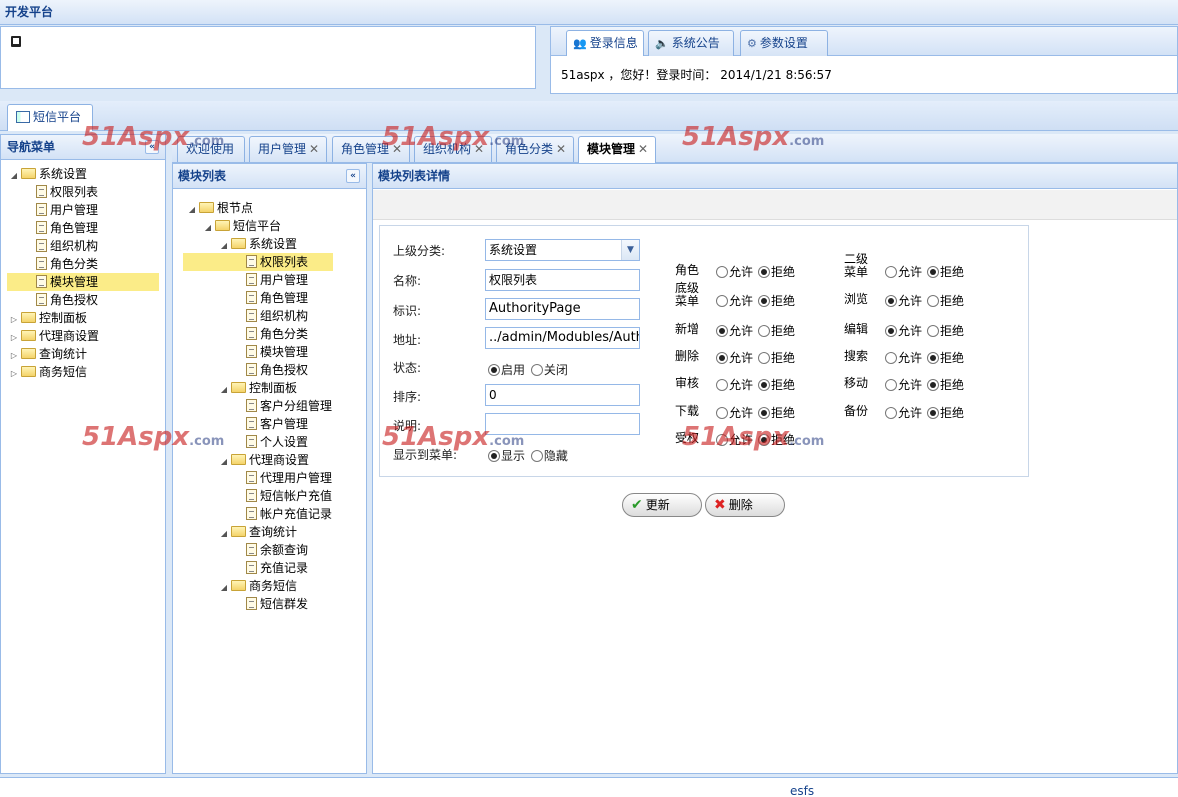 The image size is (1178, 797). I want to click on tree-item: 个人设置, so click(274, 442).